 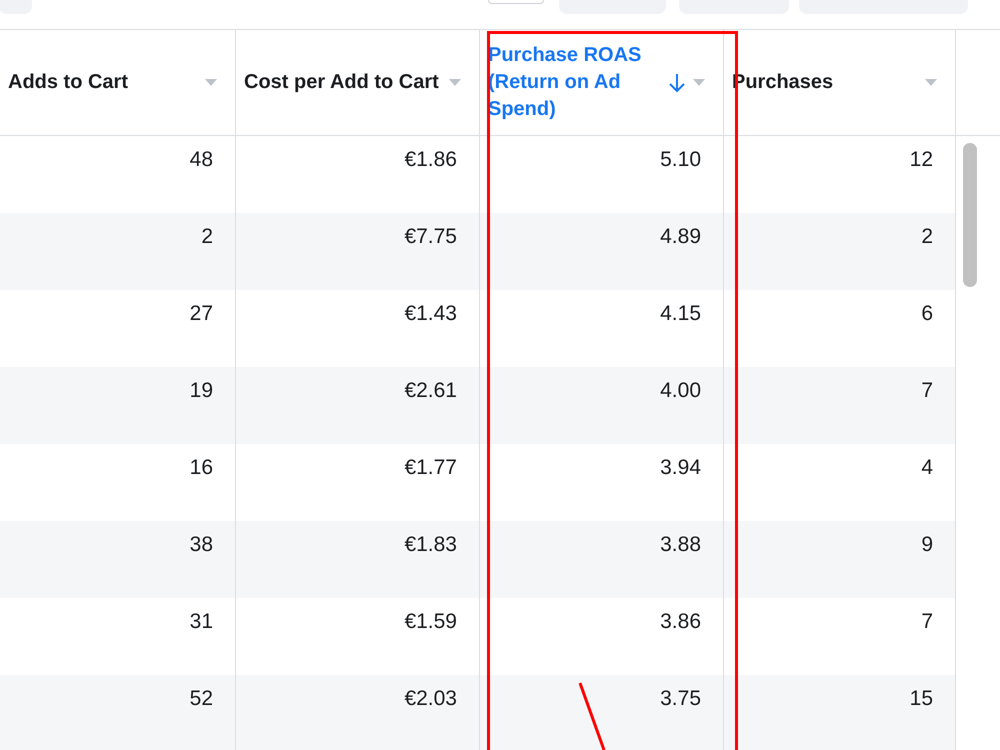 What do you see at coordinates (118, 82) in the screenshot?
I see `column-header: Adds to Cart` at bounding box center [118, 82].